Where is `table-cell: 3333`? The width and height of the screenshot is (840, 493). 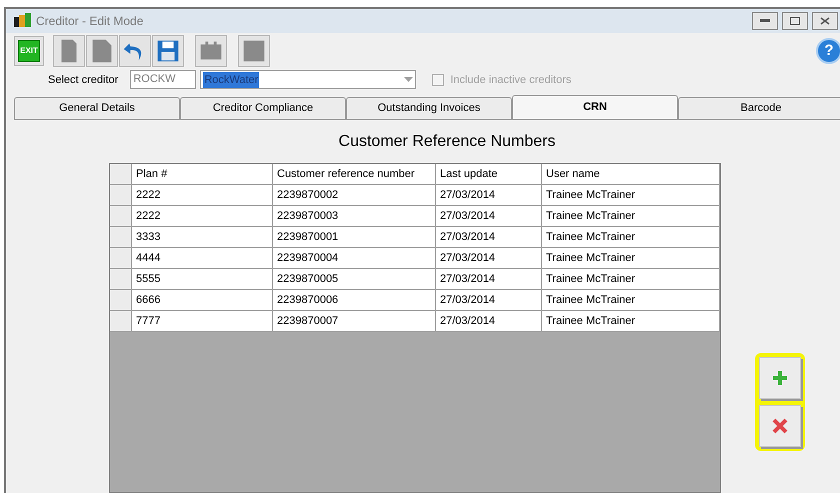
table-cell: 3333 is located at coordinates (202, 237).